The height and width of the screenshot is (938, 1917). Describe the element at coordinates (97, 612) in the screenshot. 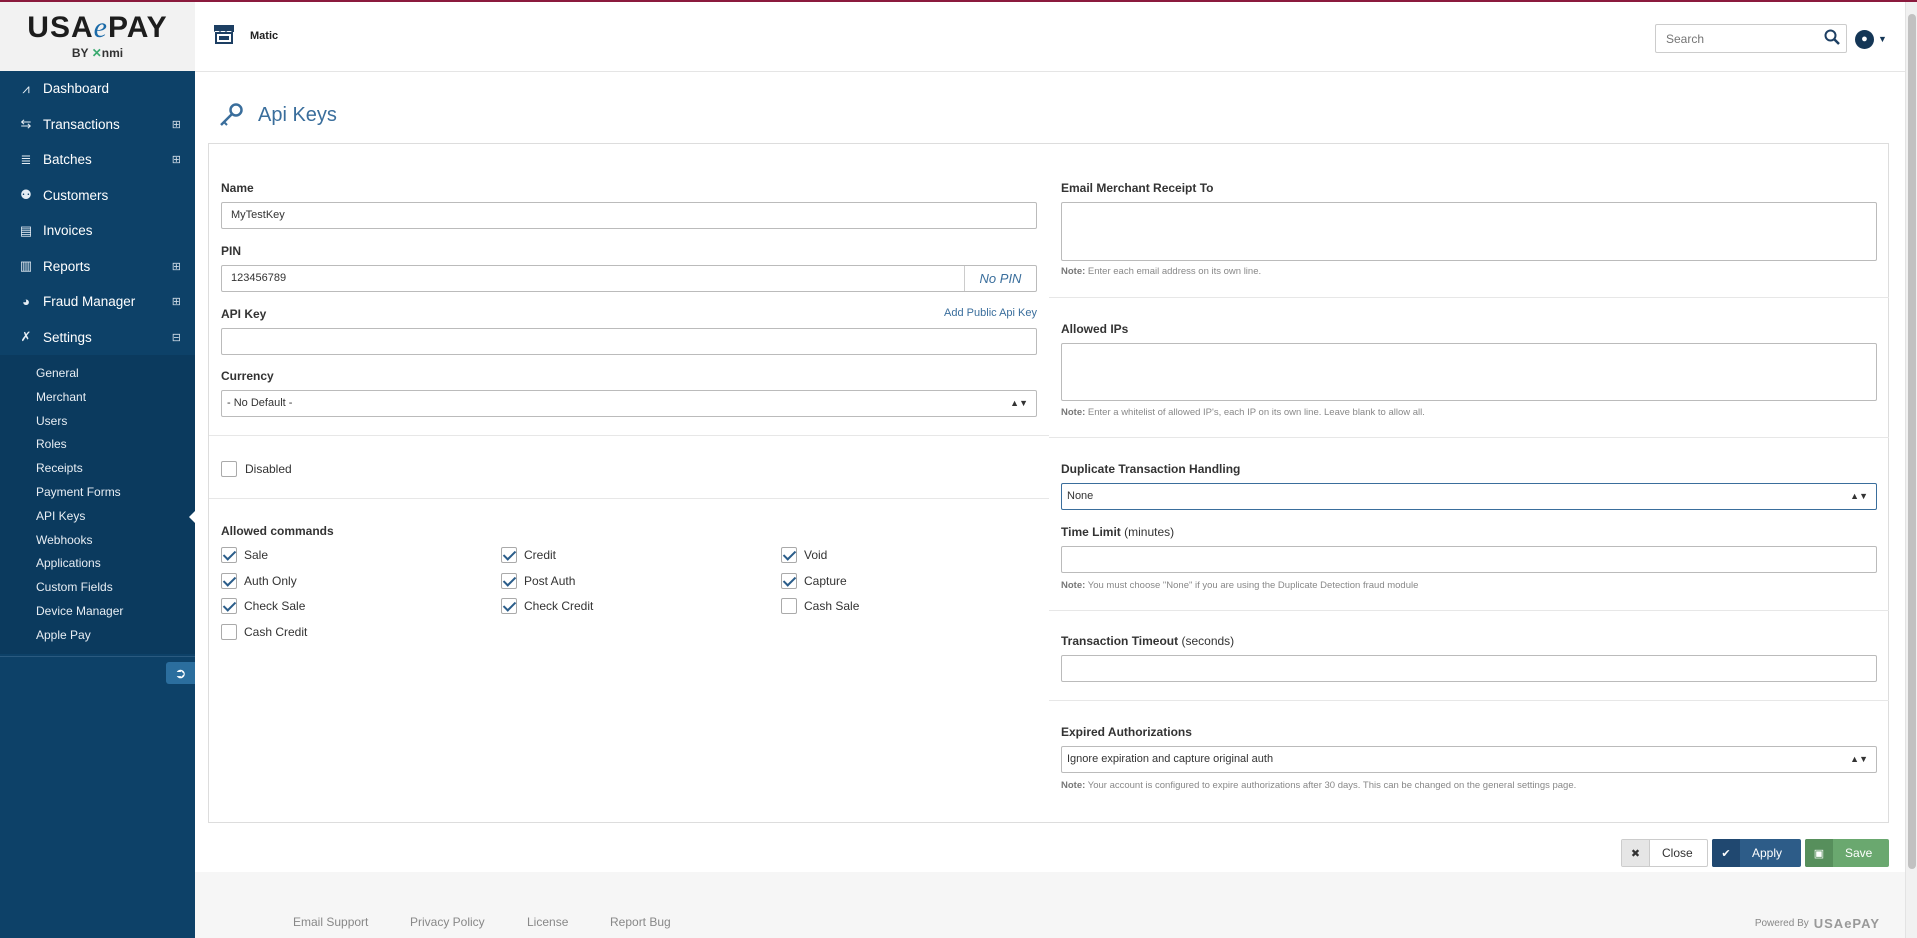

I see `settings-sub-item-device-manager: Device Manager` at that location.